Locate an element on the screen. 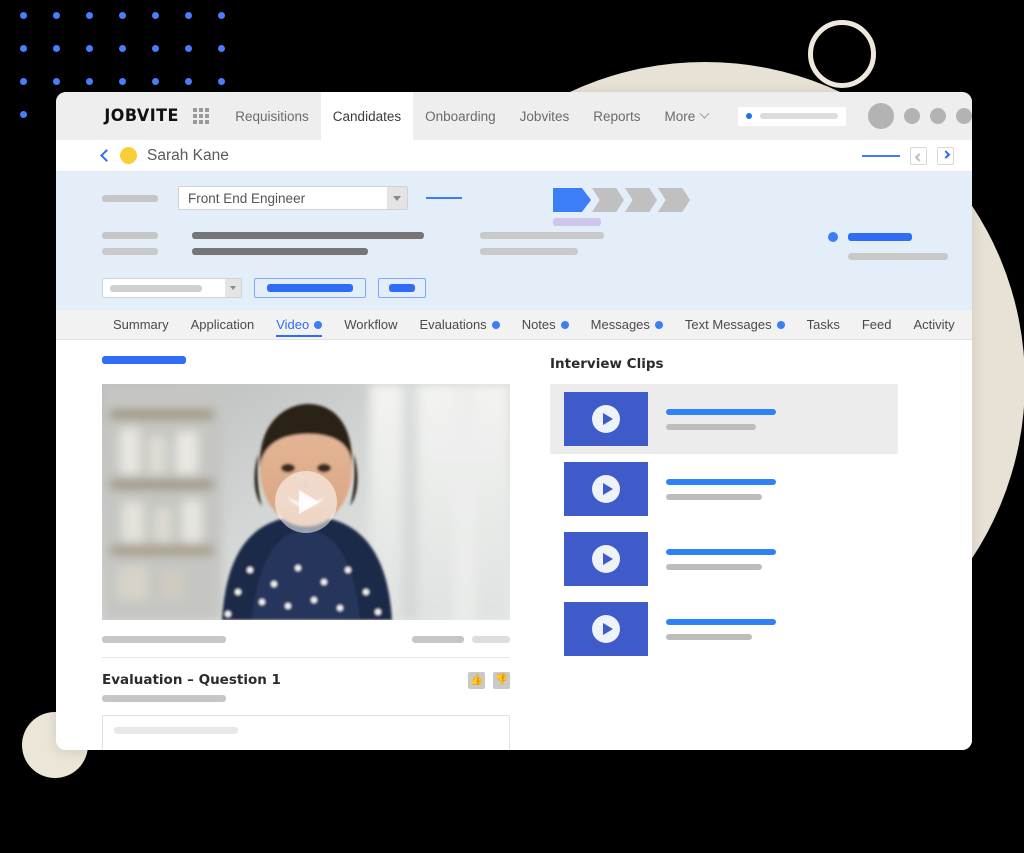 The image size is (1024, 853). nav-label: Candidates is located at coordinates (367, 116).